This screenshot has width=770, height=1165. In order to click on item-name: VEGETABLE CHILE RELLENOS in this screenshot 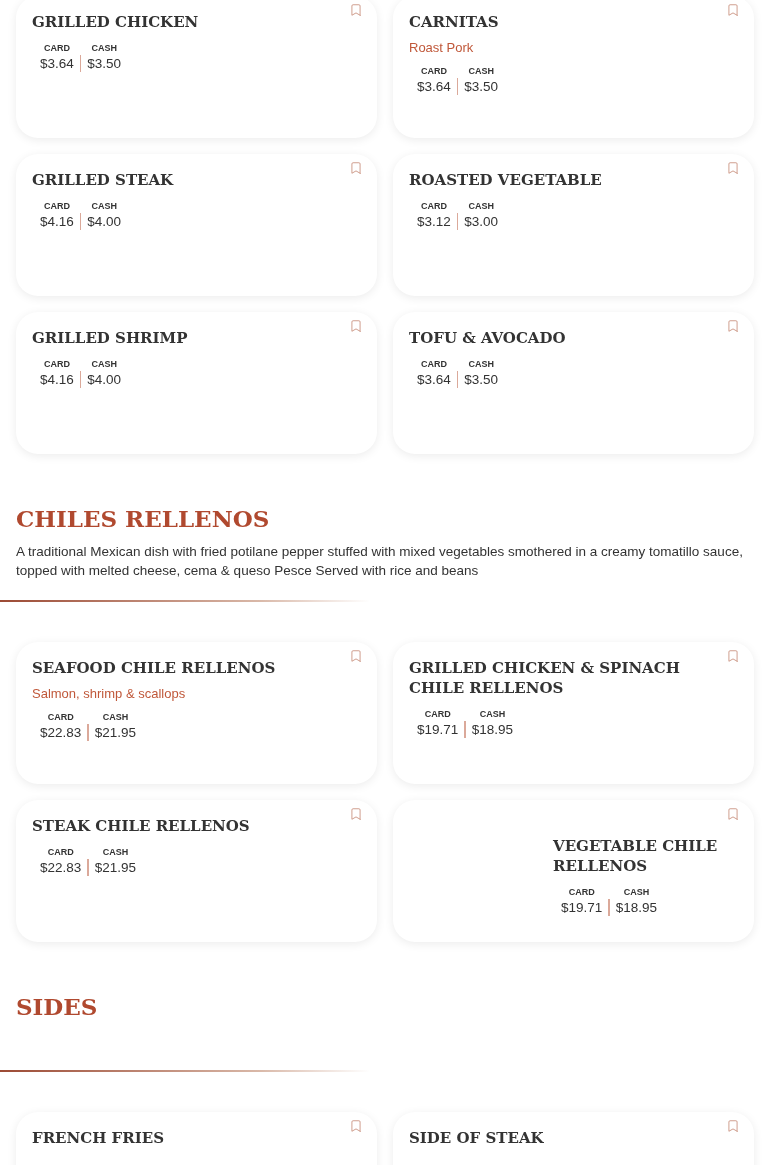, I will do `click(635, 856)`.